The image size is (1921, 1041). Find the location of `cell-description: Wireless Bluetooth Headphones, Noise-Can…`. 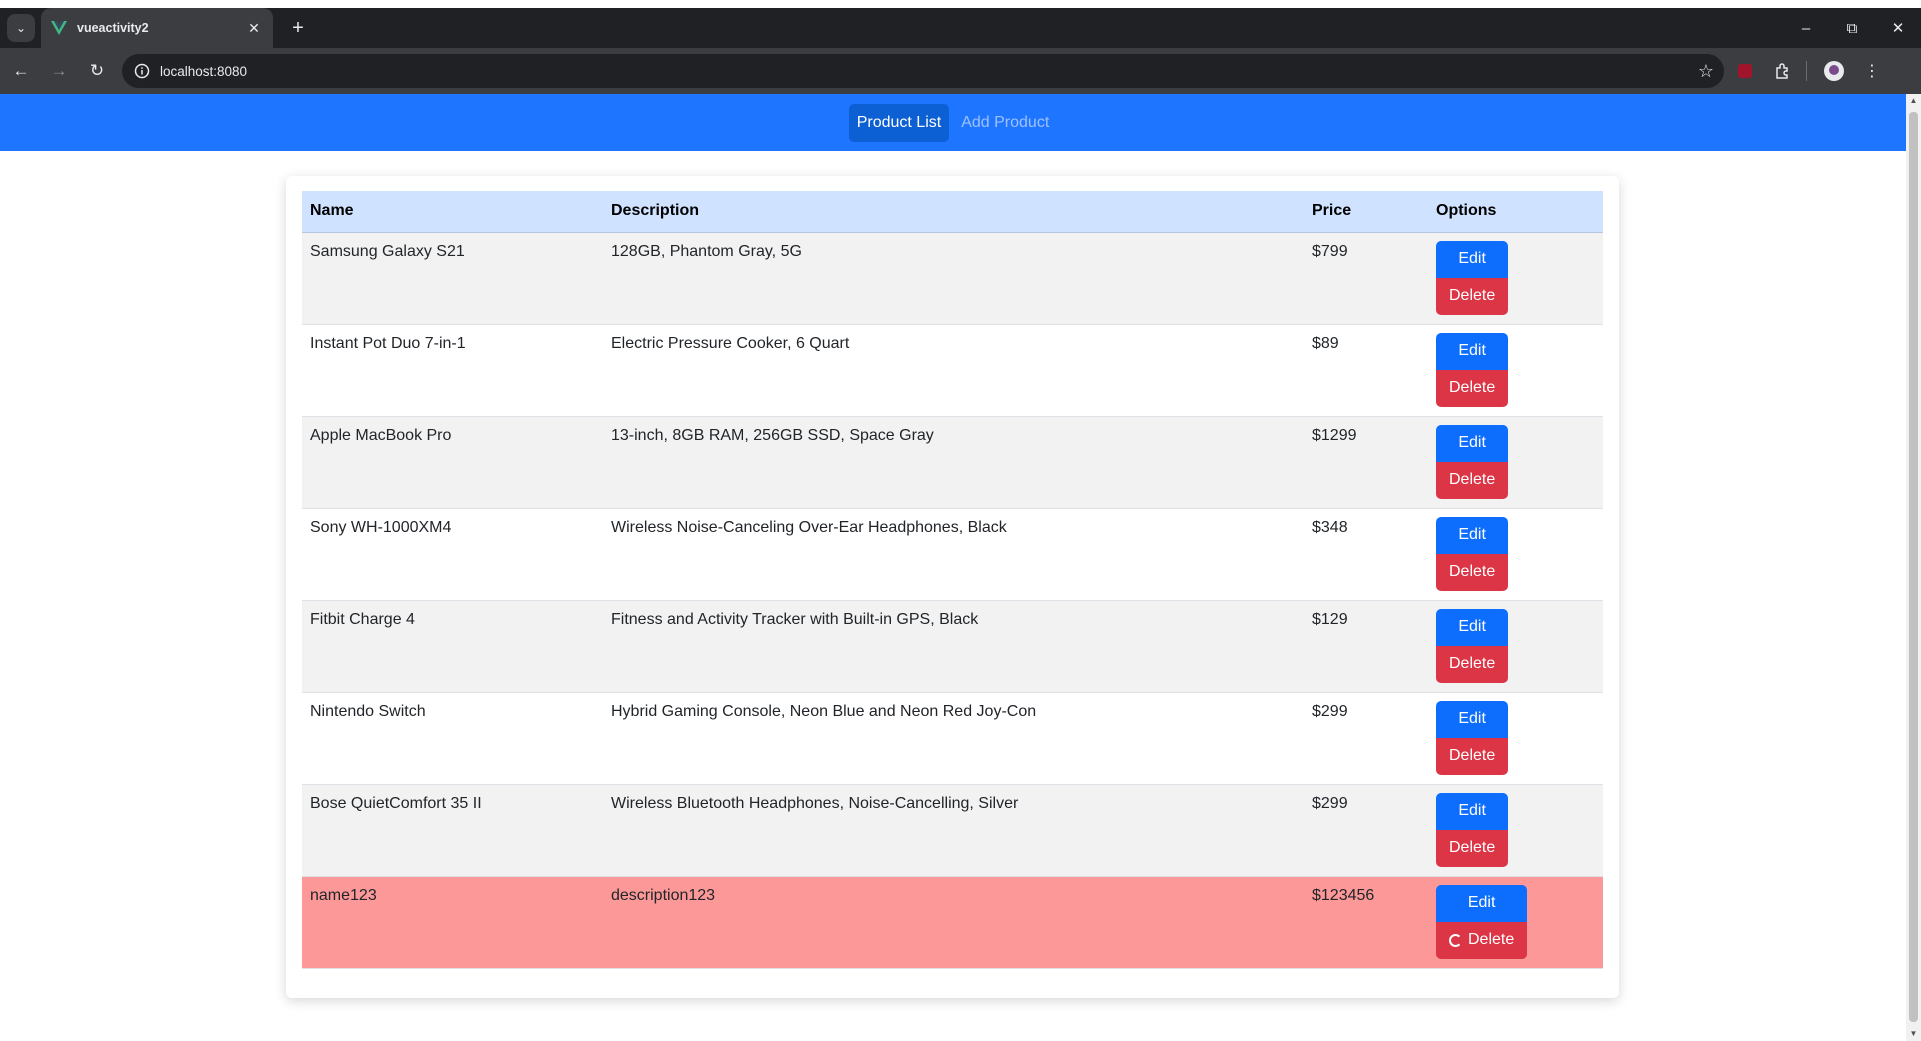

cell-description: Wireless Bluetooth Headphones, Noise-Can… is located at coordinates (815, 803).